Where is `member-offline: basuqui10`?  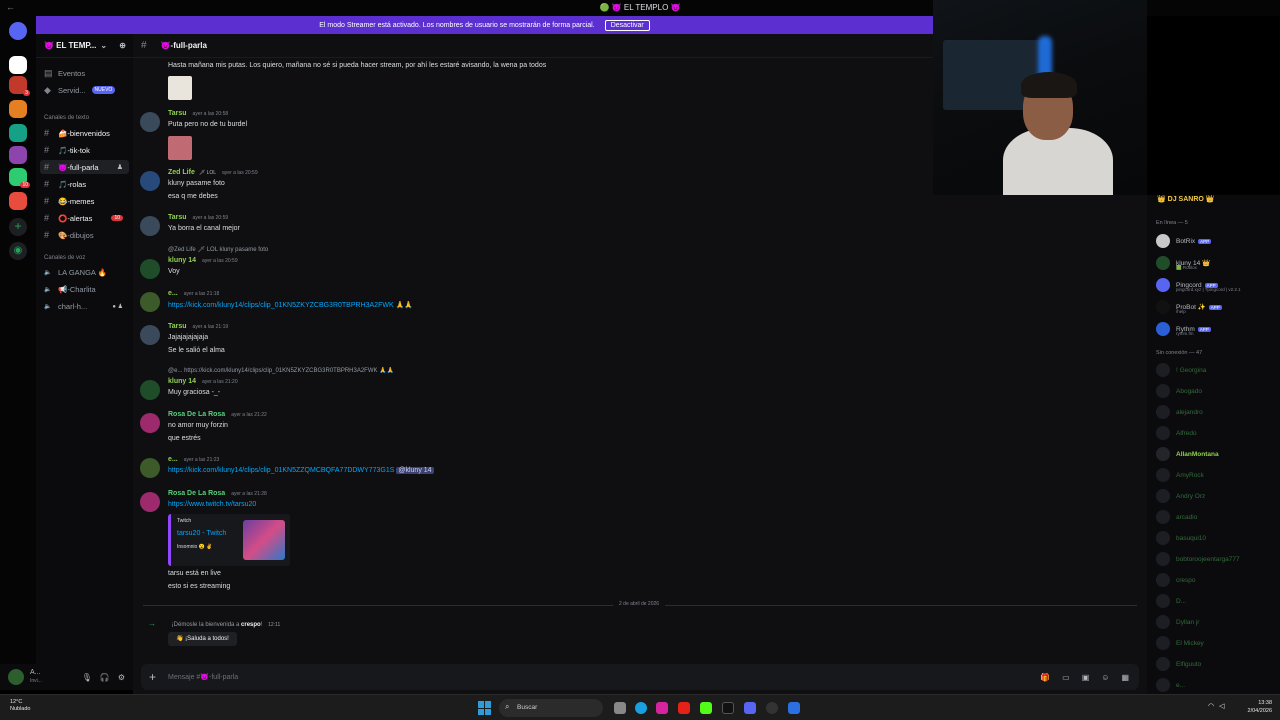 member-offline: basuqui10 is located at coordinates (1216, 538).